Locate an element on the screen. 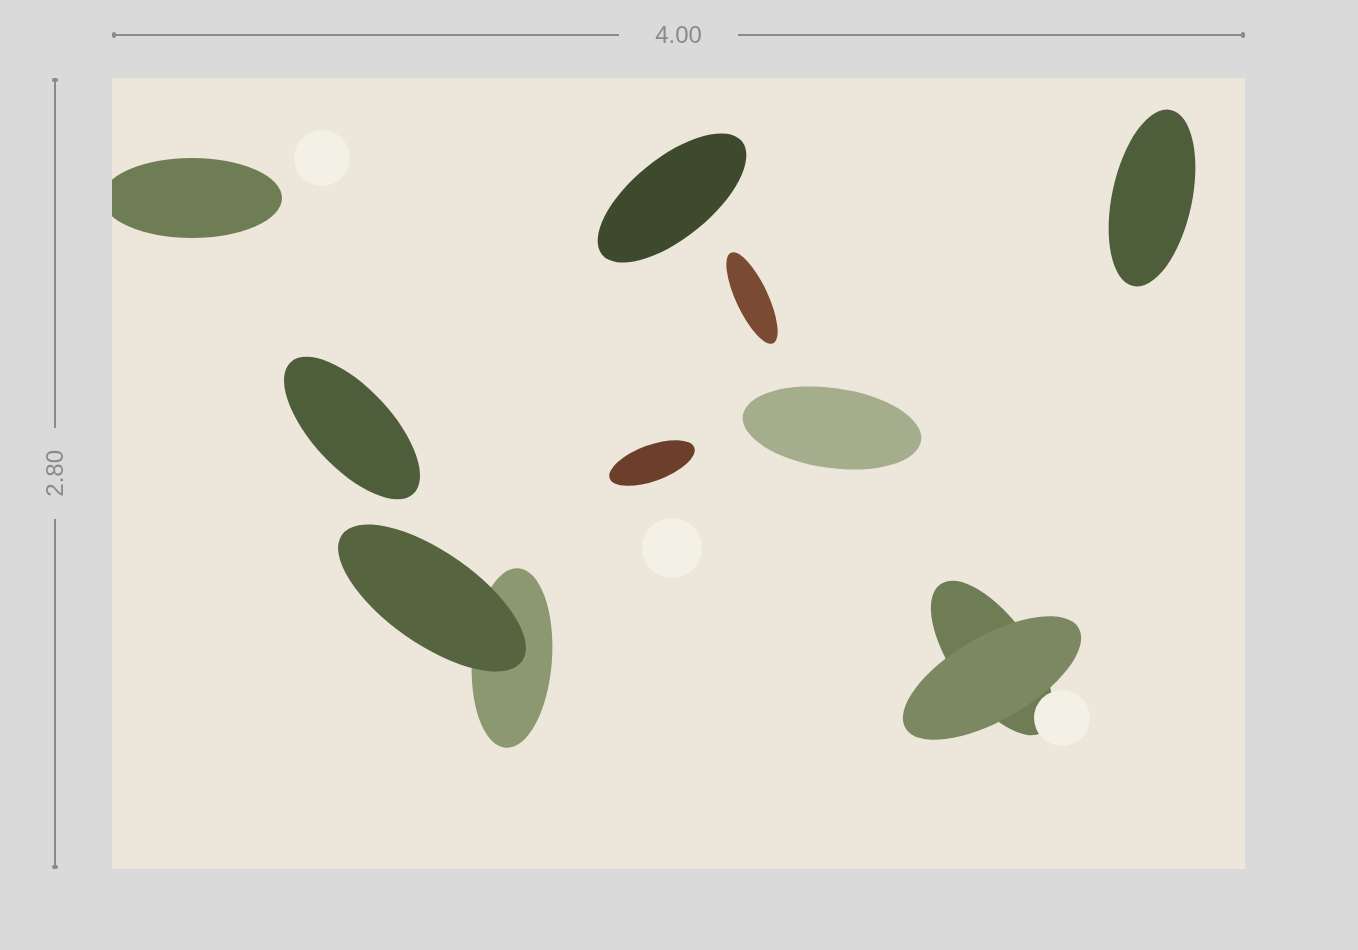 This screenshot has height=950, width=1358. width-label: 4.00 is located at coordinates (678, 35).